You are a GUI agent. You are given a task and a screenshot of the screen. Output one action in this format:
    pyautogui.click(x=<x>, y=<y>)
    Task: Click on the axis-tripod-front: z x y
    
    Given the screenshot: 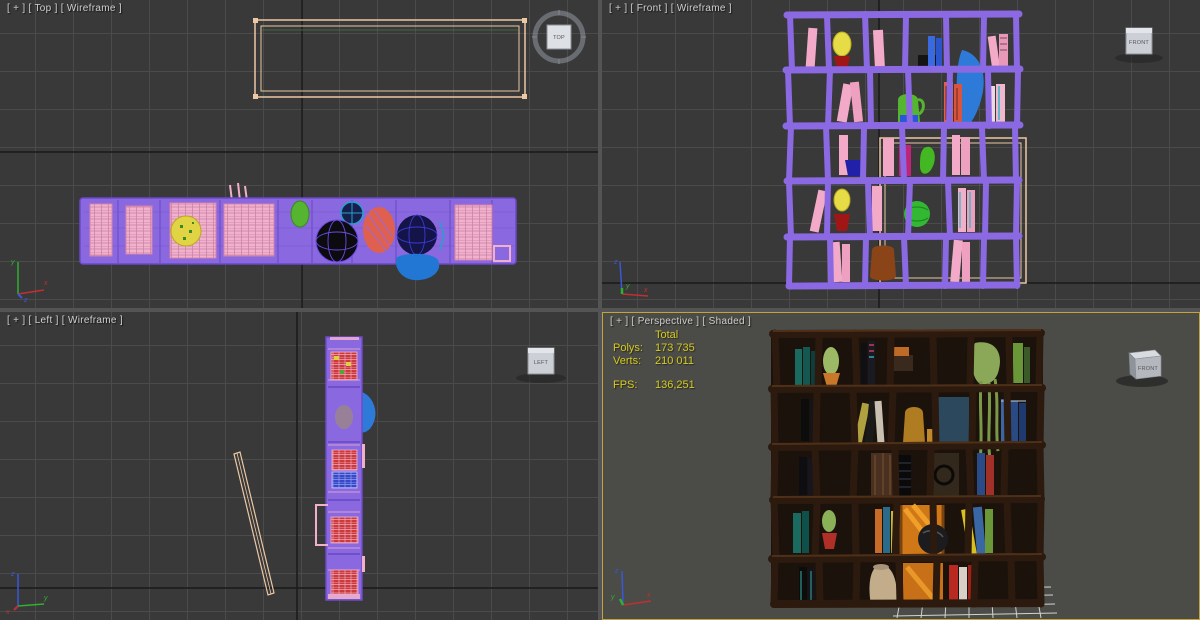 What is the action you would take?
    pyautogui.click(x=631, y=278)
    